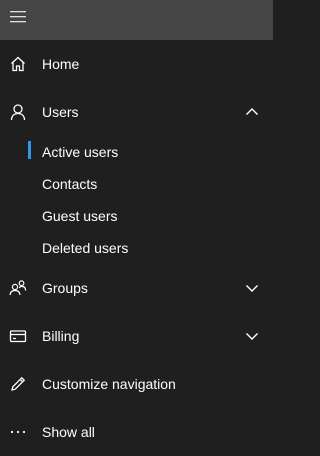  What do you see at coordinates (18, 17) in the screenshot?
I see `hamburger-menu-icon` at bounding box center [18, 17].